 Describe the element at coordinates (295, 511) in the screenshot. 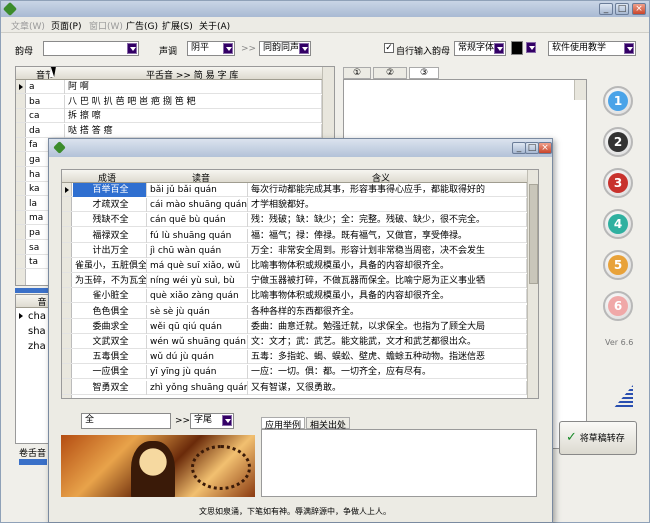

I see `dialog-footer: 文思如泉涌，下笔如有神。辱满辞源中，争做人上人。` at that location.